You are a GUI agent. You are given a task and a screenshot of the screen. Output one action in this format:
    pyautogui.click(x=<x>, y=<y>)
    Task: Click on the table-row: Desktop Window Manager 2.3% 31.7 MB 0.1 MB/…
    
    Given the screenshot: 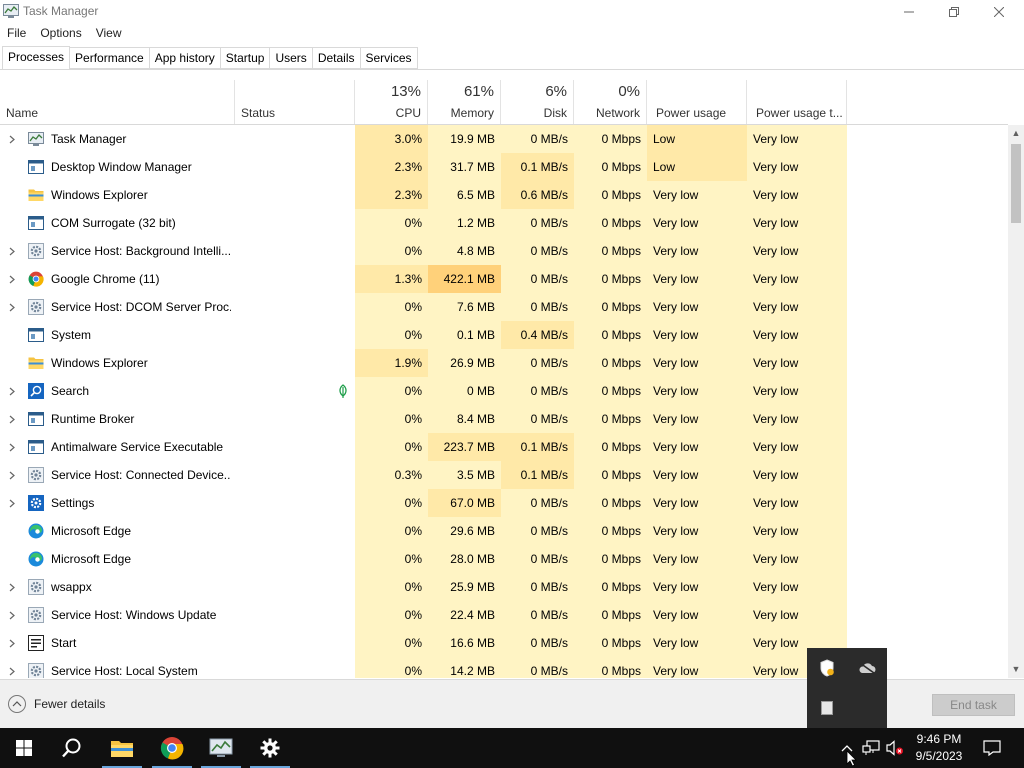 What is the action you would take?
    pyautogui.click(x=504, y=167)
    